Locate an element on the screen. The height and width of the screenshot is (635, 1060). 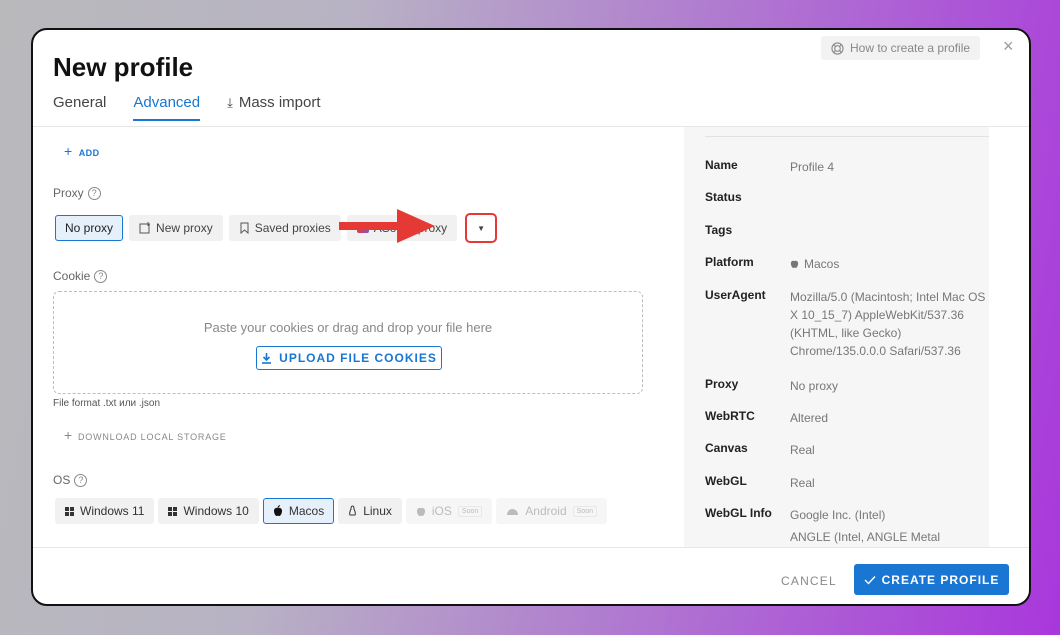
summary-key: Proxy is located at coordinates (722, 384).